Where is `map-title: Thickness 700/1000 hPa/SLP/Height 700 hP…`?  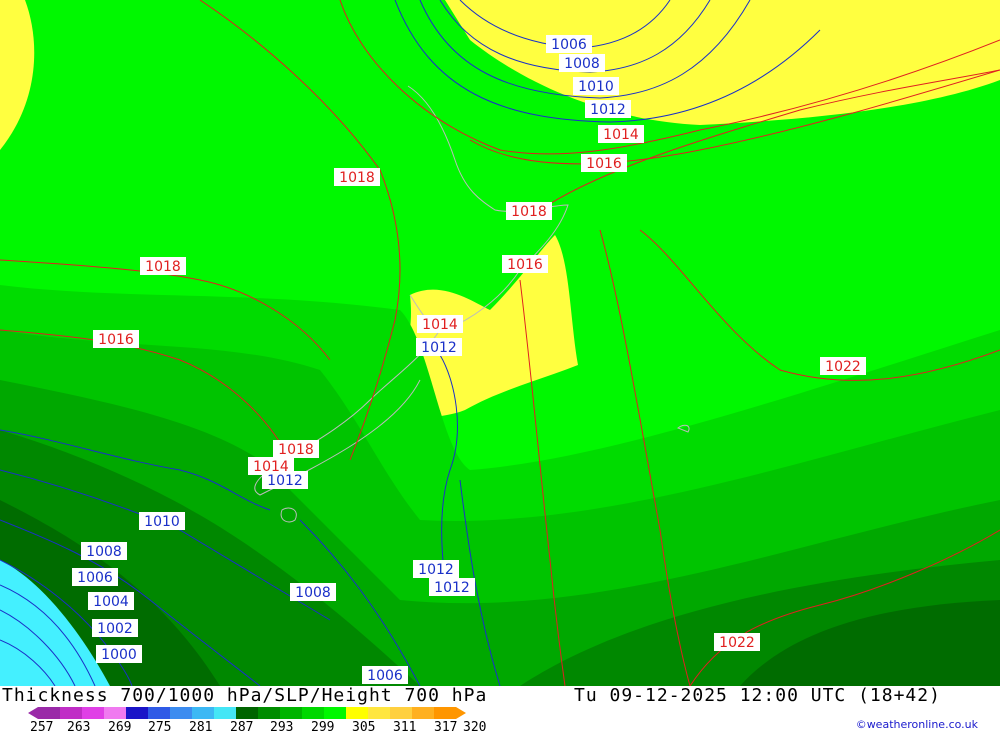
map-title: Thickness 700/1000 hPa/SLP/Height 700 hP… is located at coordinates (245, 695).